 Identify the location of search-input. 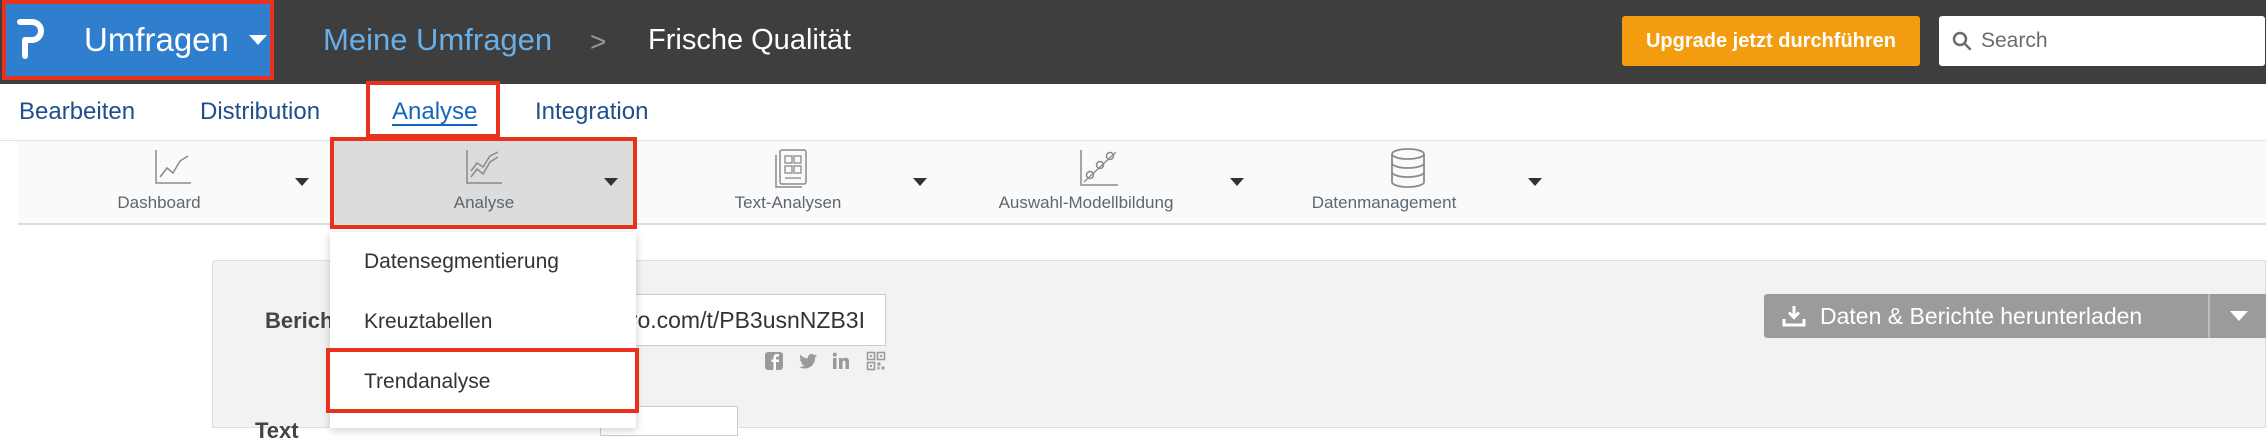
(2111, 41).